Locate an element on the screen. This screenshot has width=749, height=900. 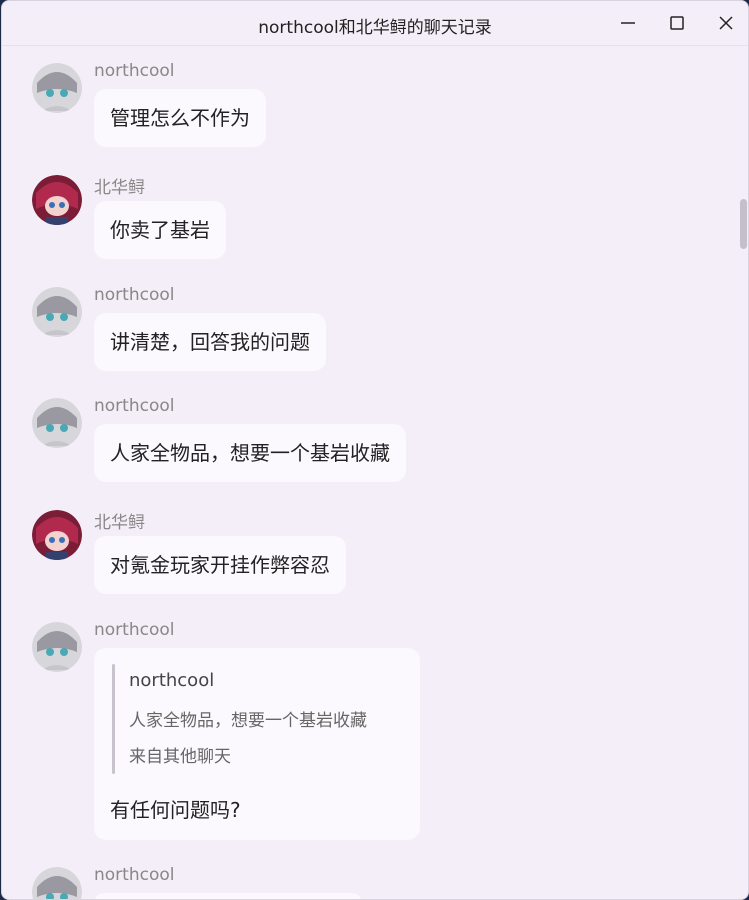
reply-text: 有任何问题吗? is located at coordinates (175, 810).